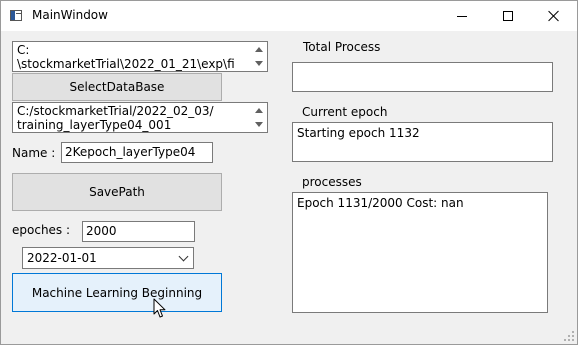 This screenshot has width=578, height=345. What do you see at coordinates (137, 152) in the screenshot?
I see `name-input: 2Kepoch_layerType04` at bounding box center [137, 152].